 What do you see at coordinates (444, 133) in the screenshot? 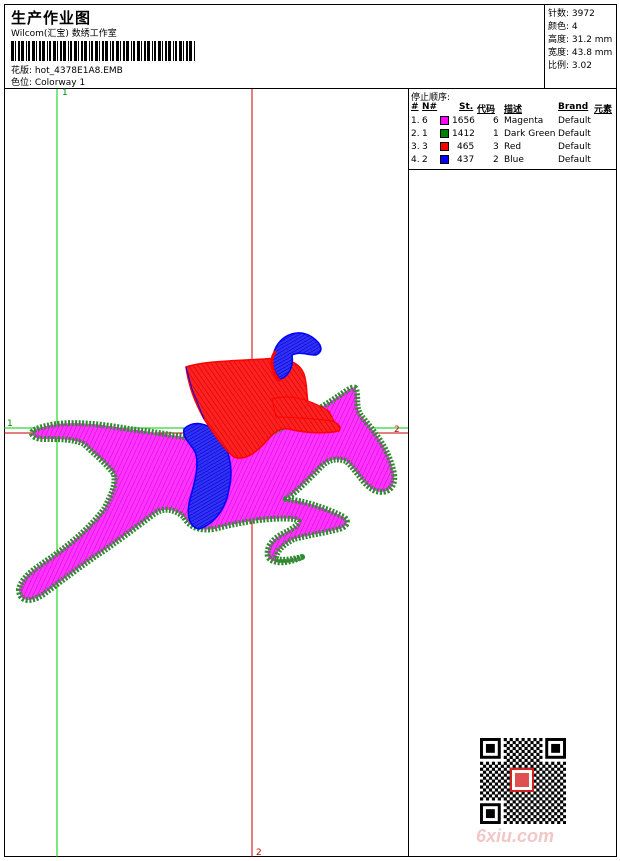
I see `dark-green-swatch` at bounding box center [444, 133].